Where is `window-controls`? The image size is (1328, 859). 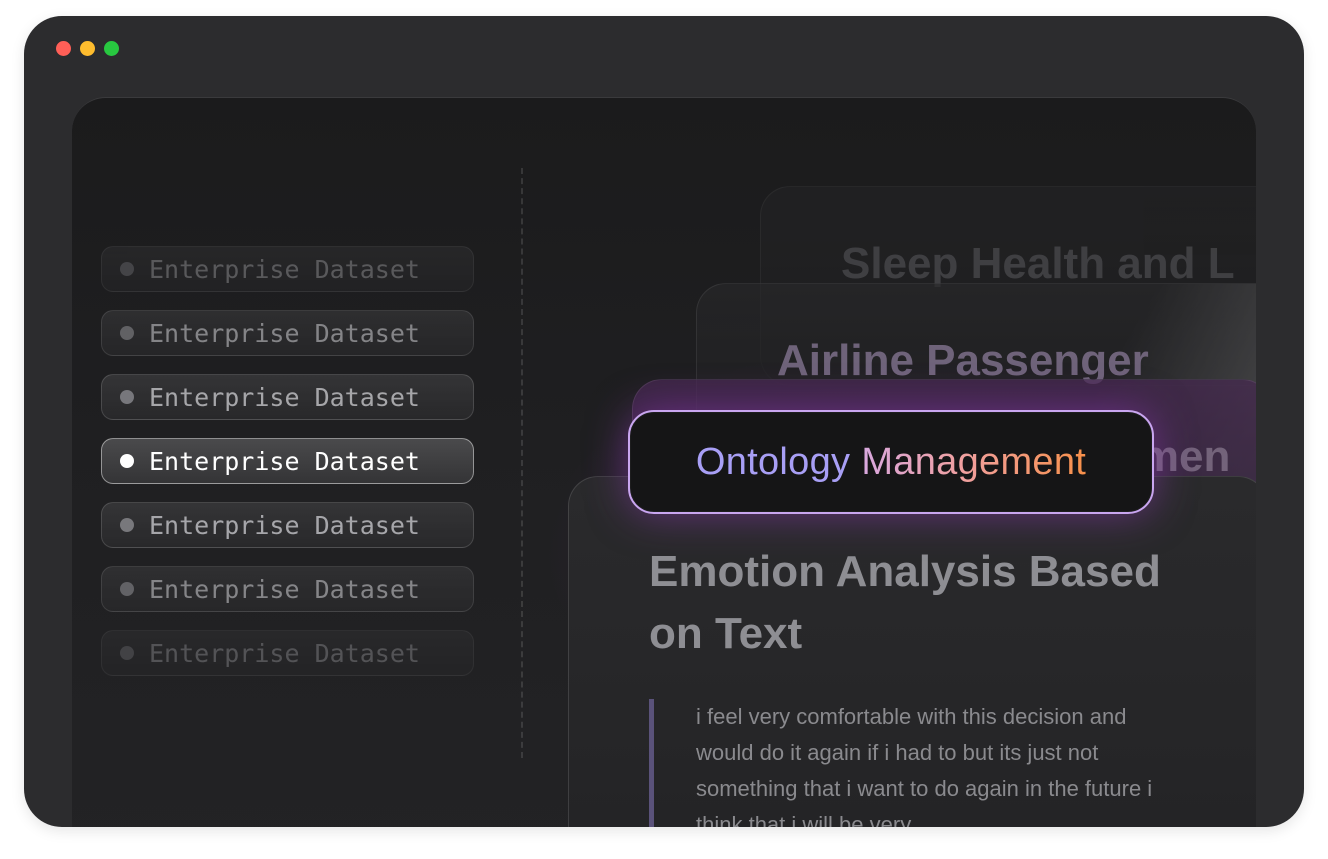
window-controls is located at coordinates (87, 48).